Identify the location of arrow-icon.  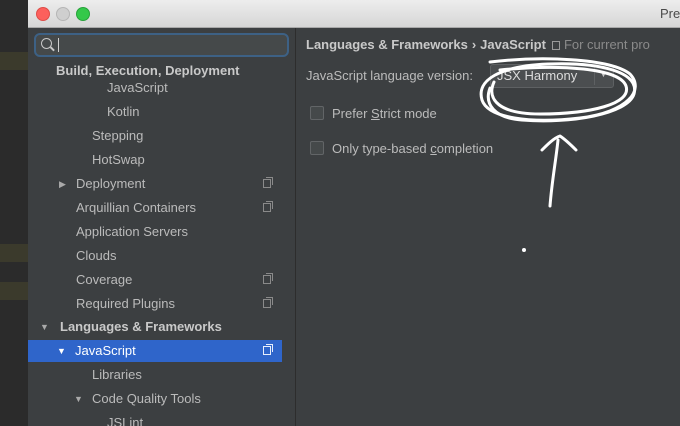
(554, 173).